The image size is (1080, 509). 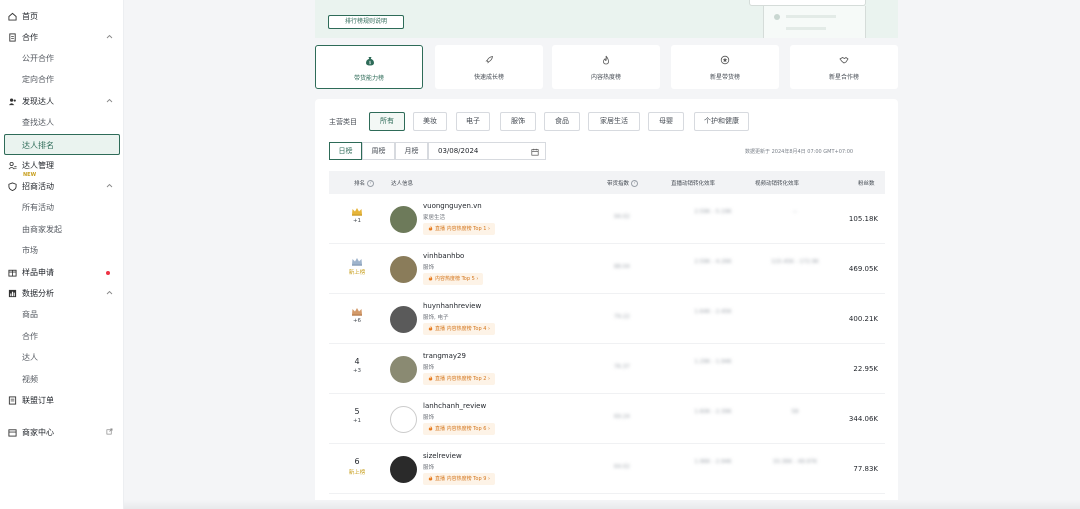 What do you see at coordinates (518, 121) in the screenshot?
I see `category-chip-3: 服饰` at bounding box center [518, 121].